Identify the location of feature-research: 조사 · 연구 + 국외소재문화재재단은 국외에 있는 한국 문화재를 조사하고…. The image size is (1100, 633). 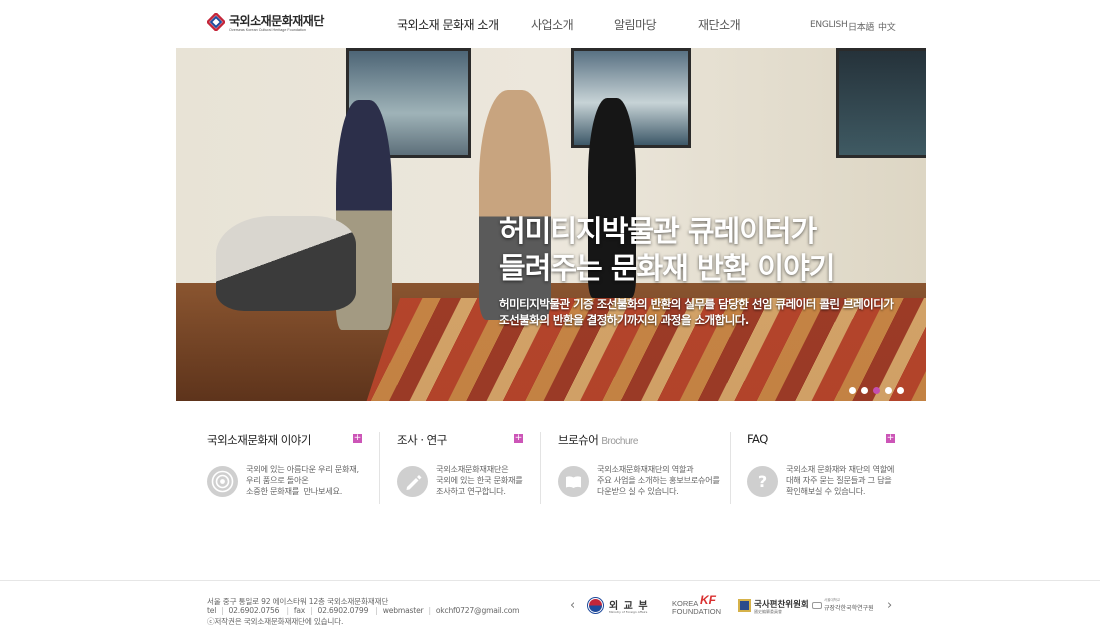
(487, 465).